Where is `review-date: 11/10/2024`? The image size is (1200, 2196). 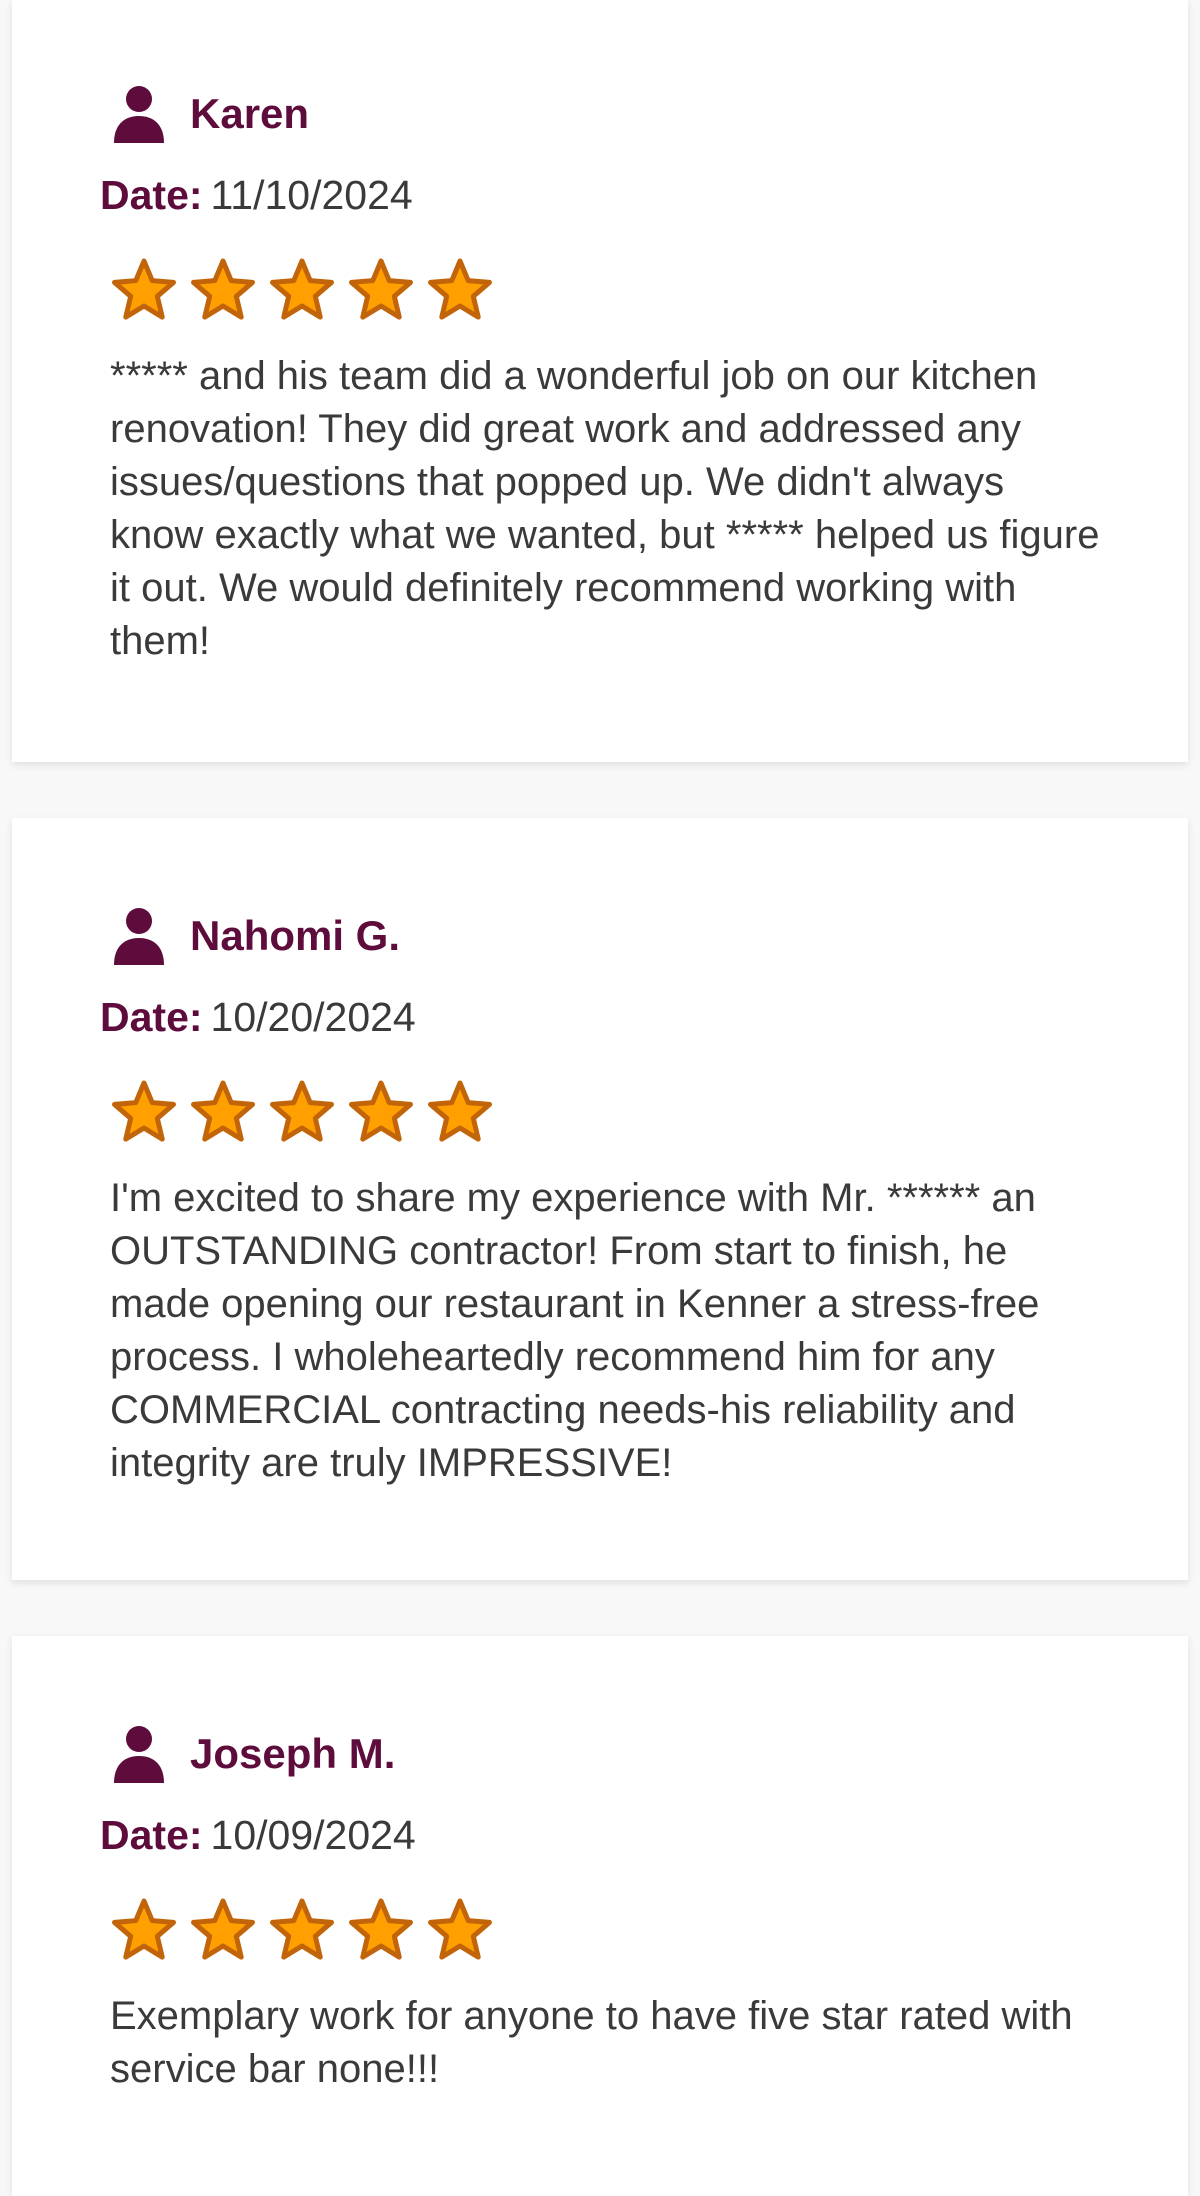
review-date: 11/10/2024 is located at coordinates (311, 195).